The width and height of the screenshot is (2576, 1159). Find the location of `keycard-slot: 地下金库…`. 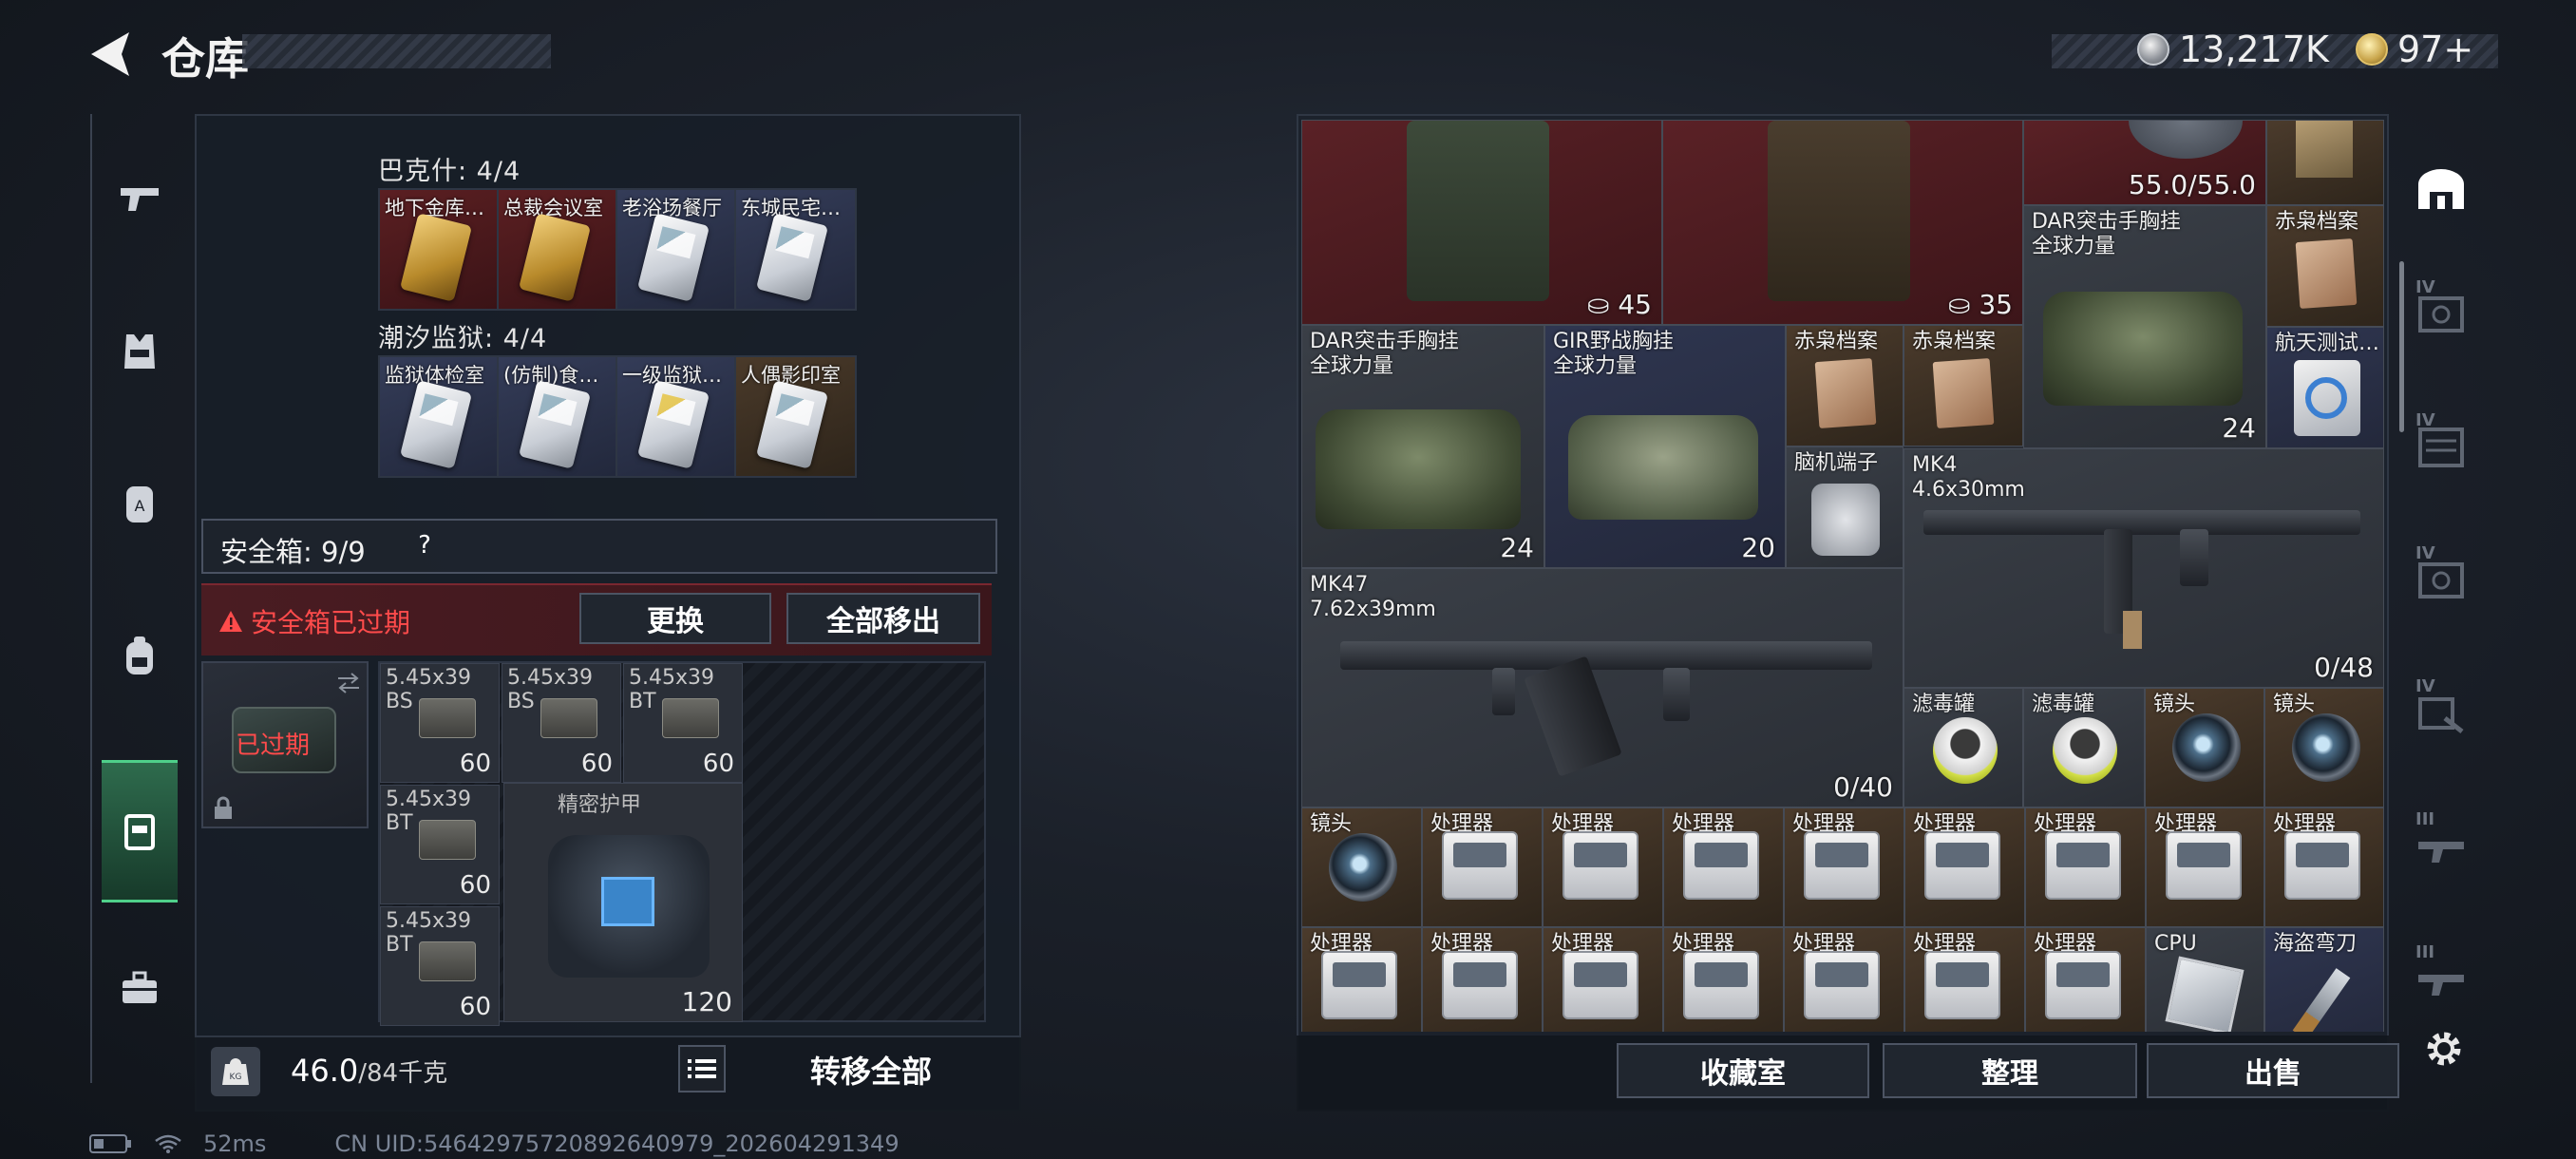

keycard-slot: 地下金库… is located at coordinates (439, 249).